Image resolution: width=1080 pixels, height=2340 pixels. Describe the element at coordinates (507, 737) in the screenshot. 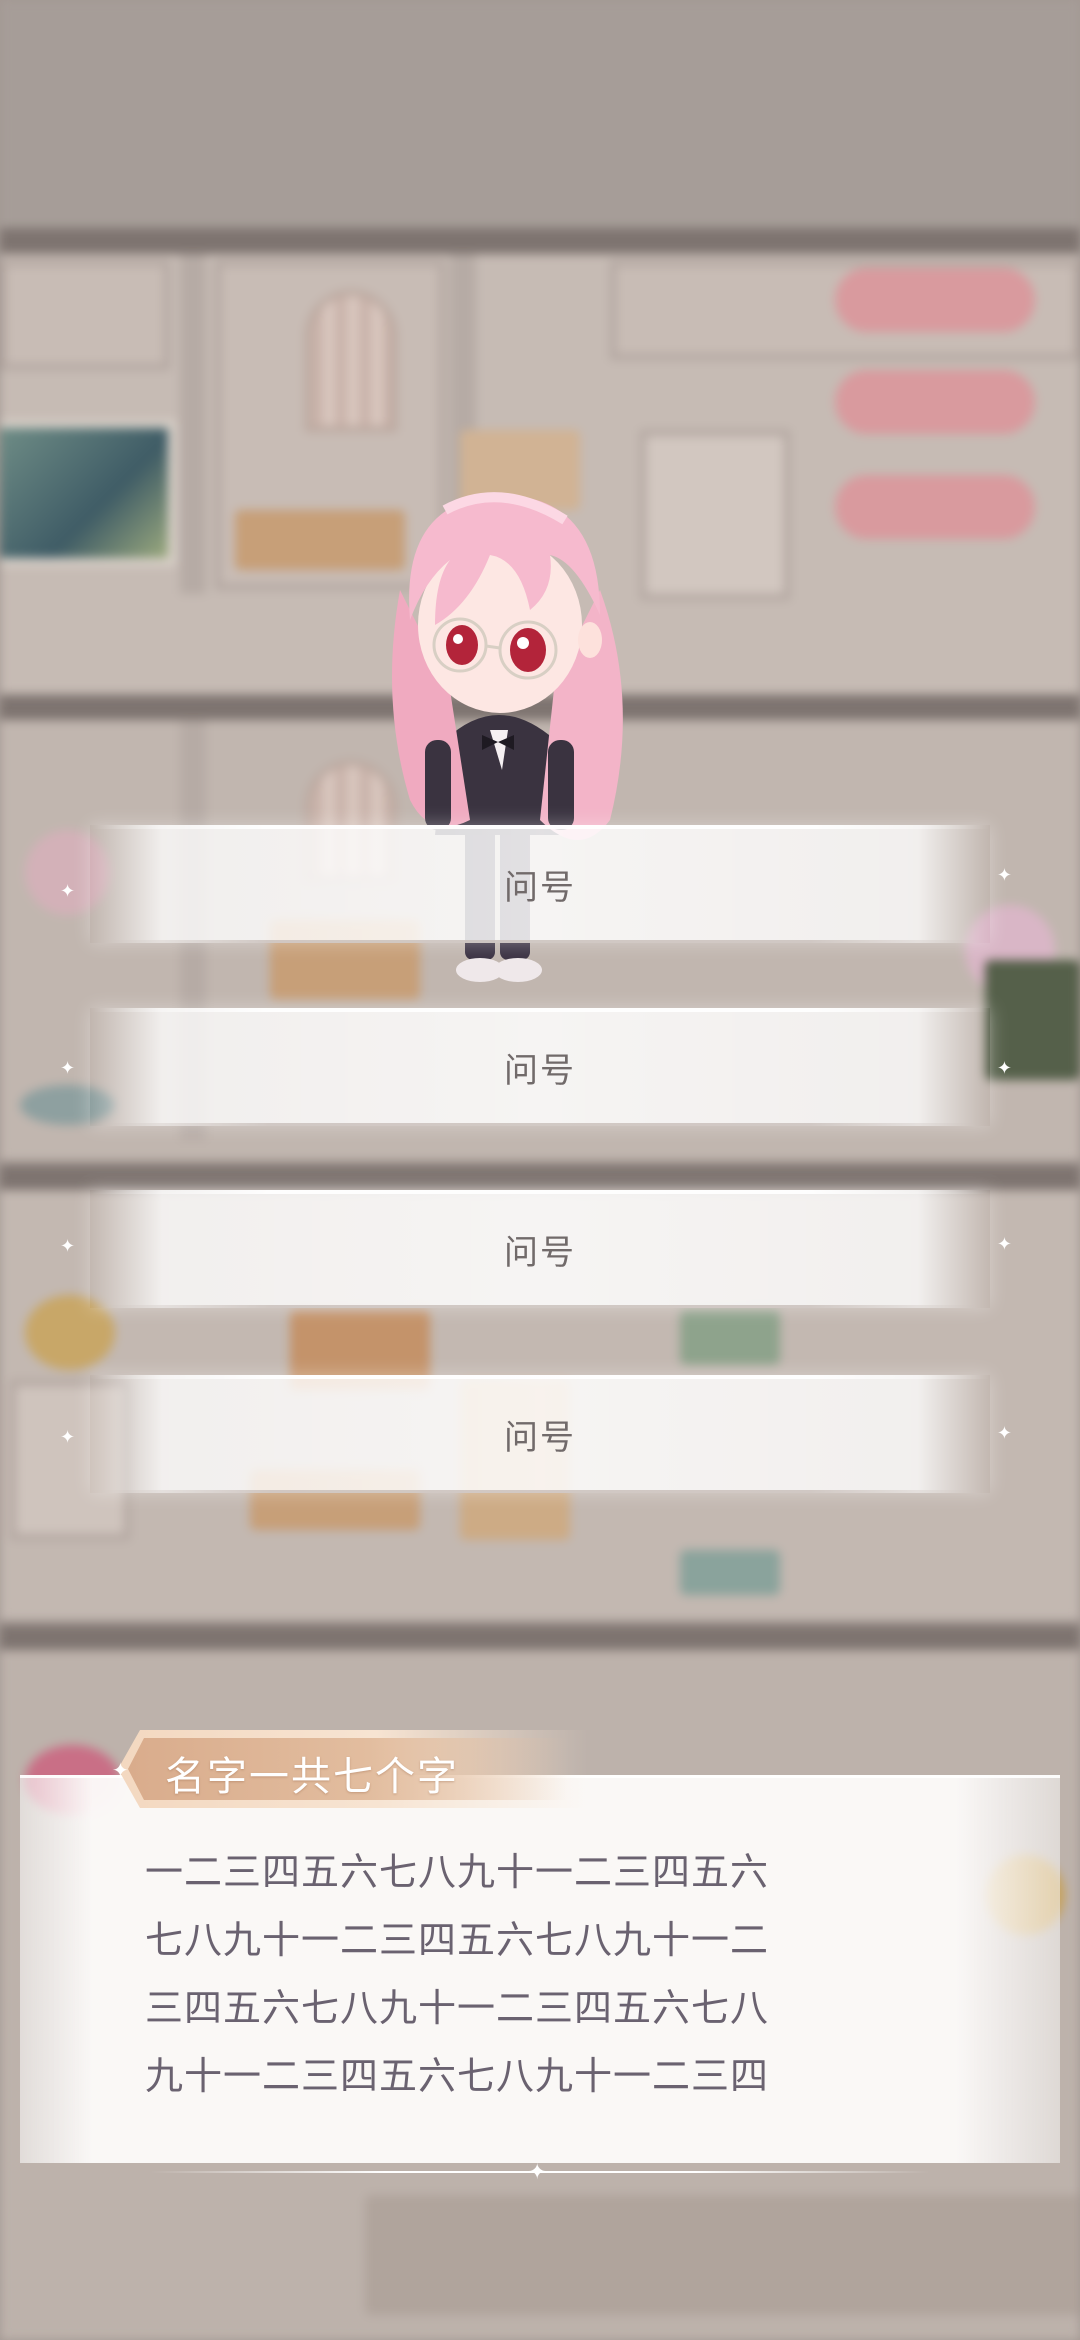

I see `character-sprite` at that location.